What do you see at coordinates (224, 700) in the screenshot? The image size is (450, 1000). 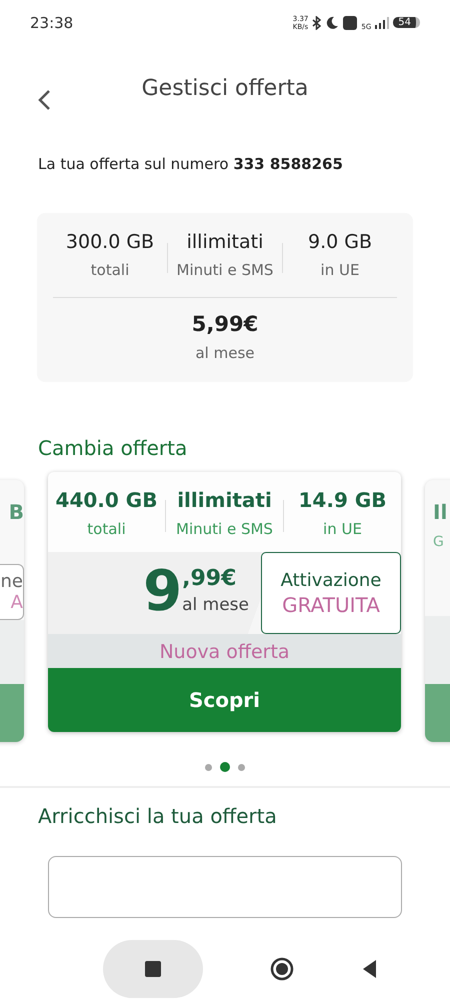 I see `discover-button: Scopri` at bounding box center [224, 700].